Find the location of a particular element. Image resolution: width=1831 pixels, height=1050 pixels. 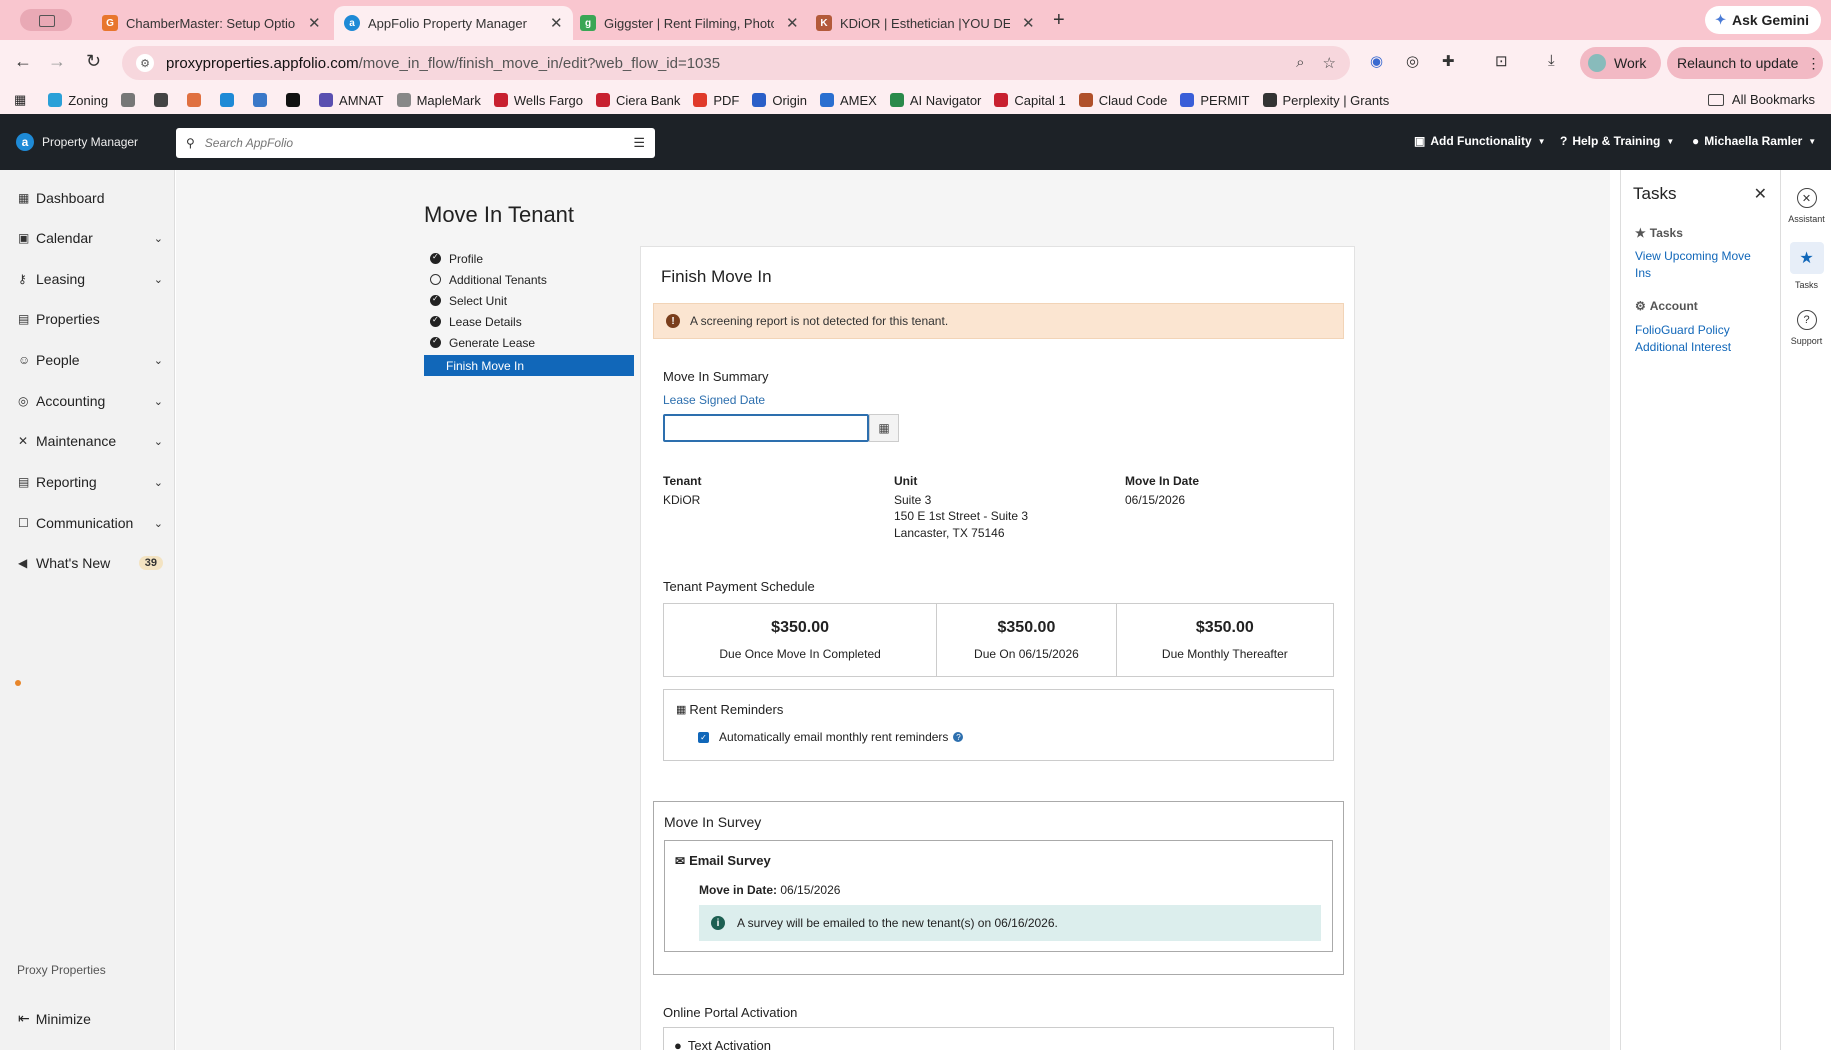

bookmark-item: PDF is located at coordinates (716, 100).